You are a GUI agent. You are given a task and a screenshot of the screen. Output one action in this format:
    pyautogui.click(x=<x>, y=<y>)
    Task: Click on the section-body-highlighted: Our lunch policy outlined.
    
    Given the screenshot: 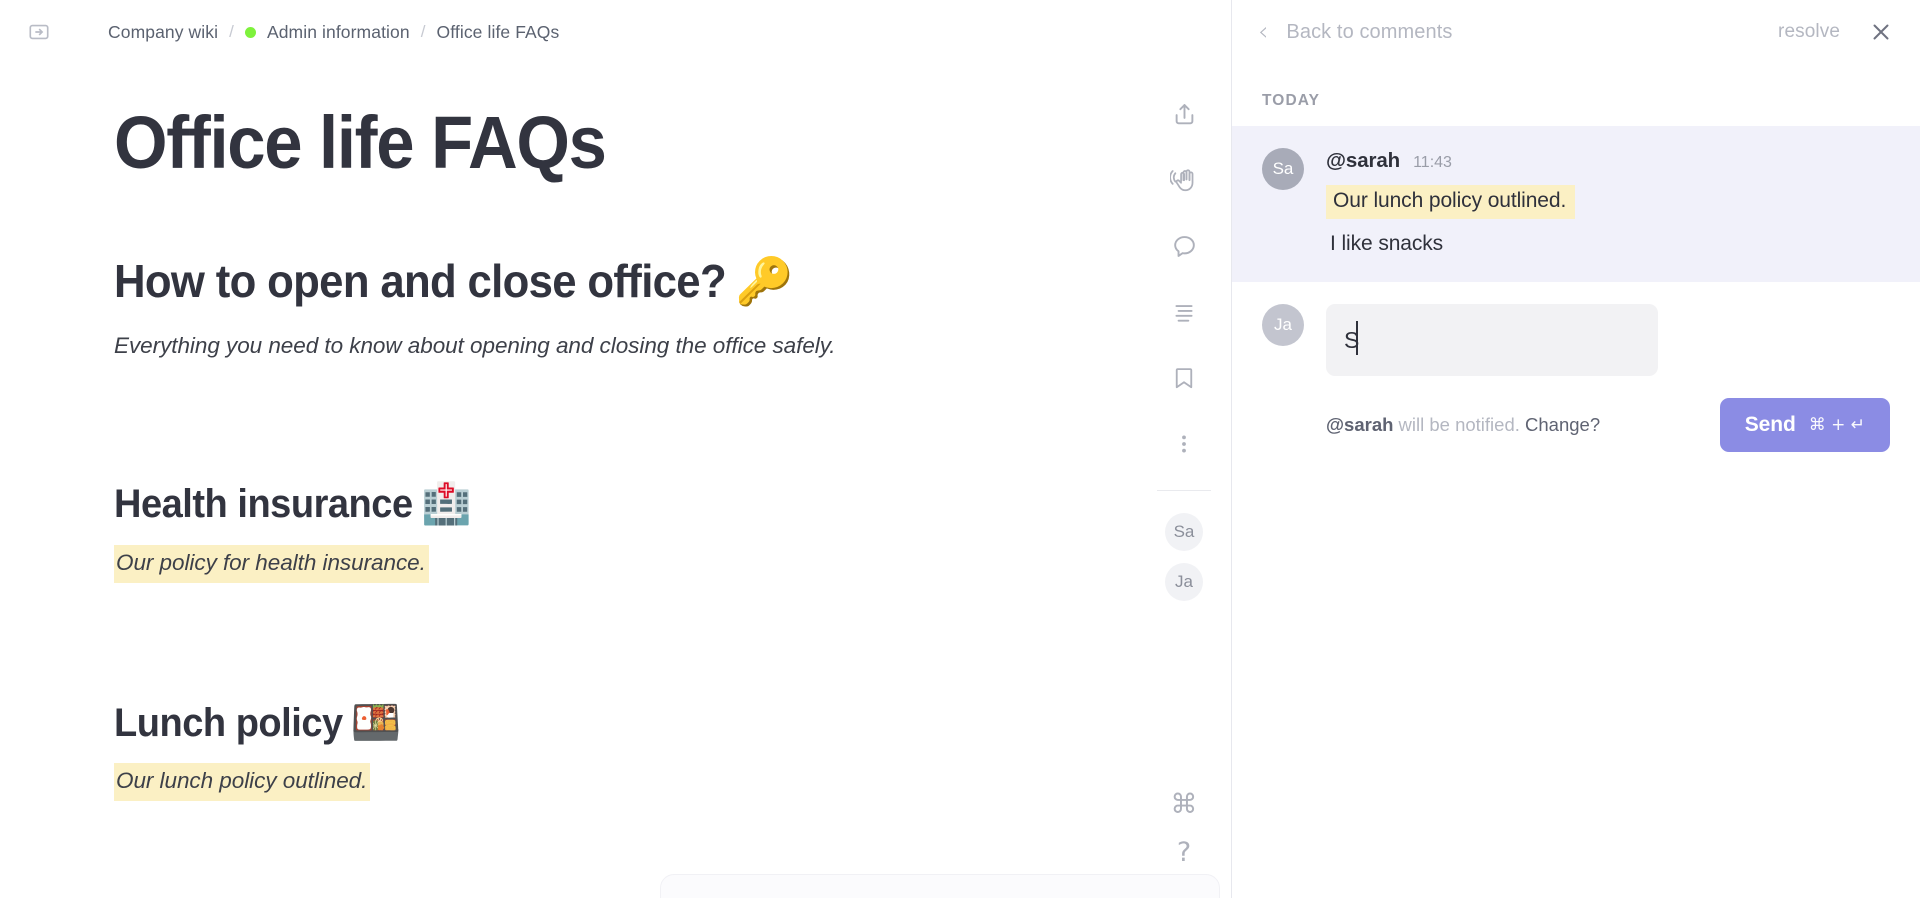 What is the action you would take?
    pyautogui.click(x=242, y=782)
    